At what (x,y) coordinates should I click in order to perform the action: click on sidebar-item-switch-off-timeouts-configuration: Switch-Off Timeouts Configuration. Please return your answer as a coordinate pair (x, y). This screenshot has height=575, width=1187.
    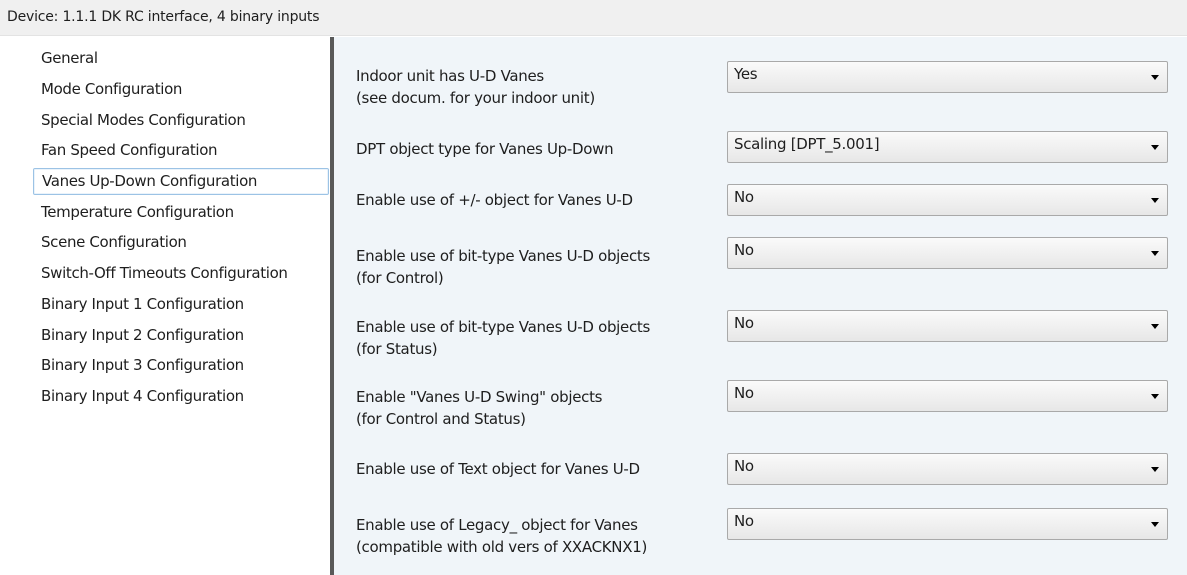
    Looking at the image, I should click on (181, 273).